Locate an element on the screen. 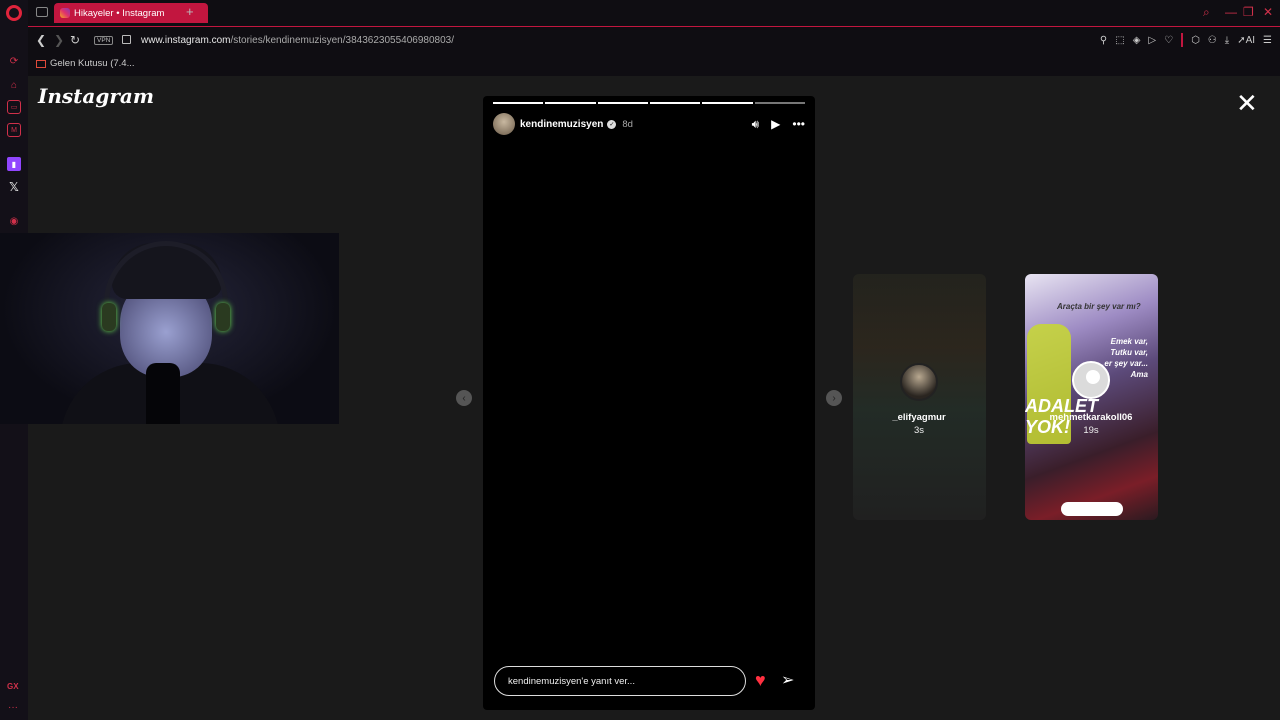 The width and height of the screenshot is (1280, 720). story-header: kendinemuzisyen ✓ 8d 🔊︎ ▶ ••• is located at coordinates (649, 124).